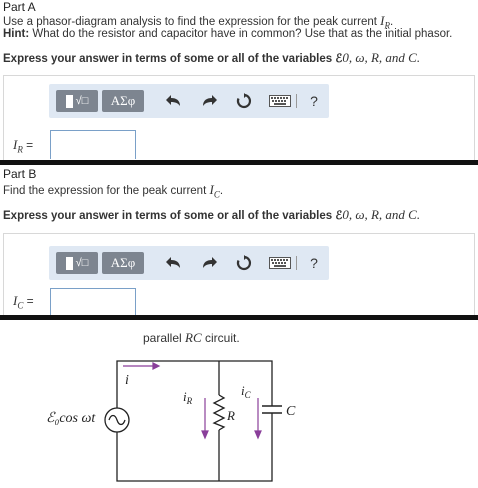  What do you see at coordinates (16, 34) in the screenshot?
I see `hint-label: Hint:` at bounding box center [16, 34].